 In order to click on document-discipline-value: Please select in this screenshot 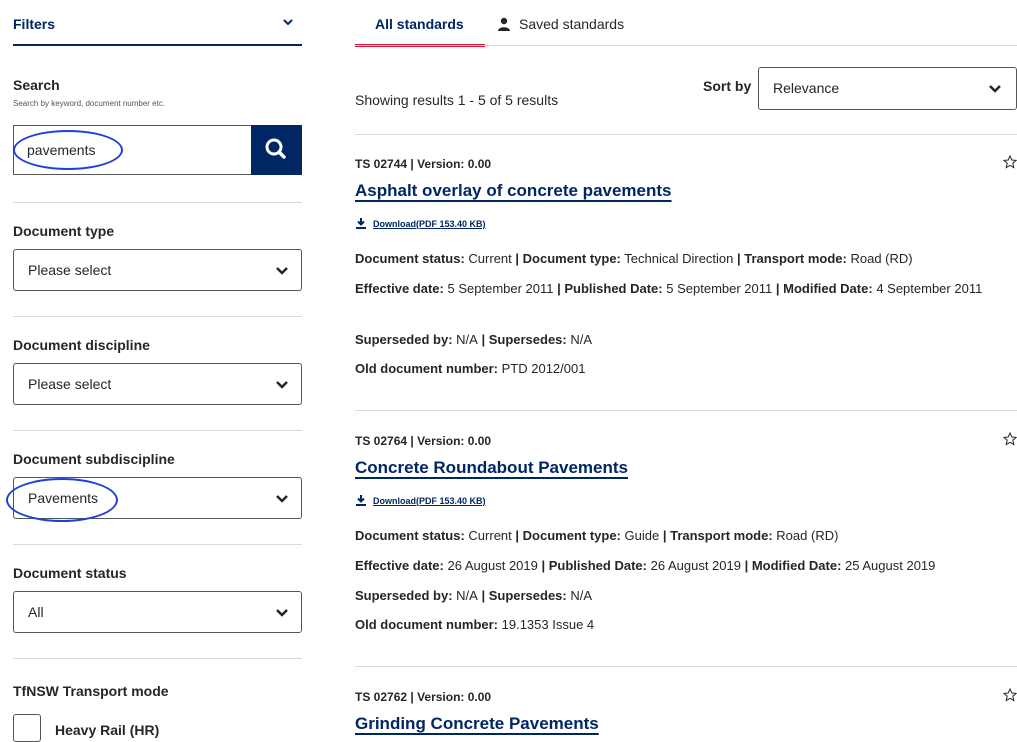, I will do `click(70, 384)`.